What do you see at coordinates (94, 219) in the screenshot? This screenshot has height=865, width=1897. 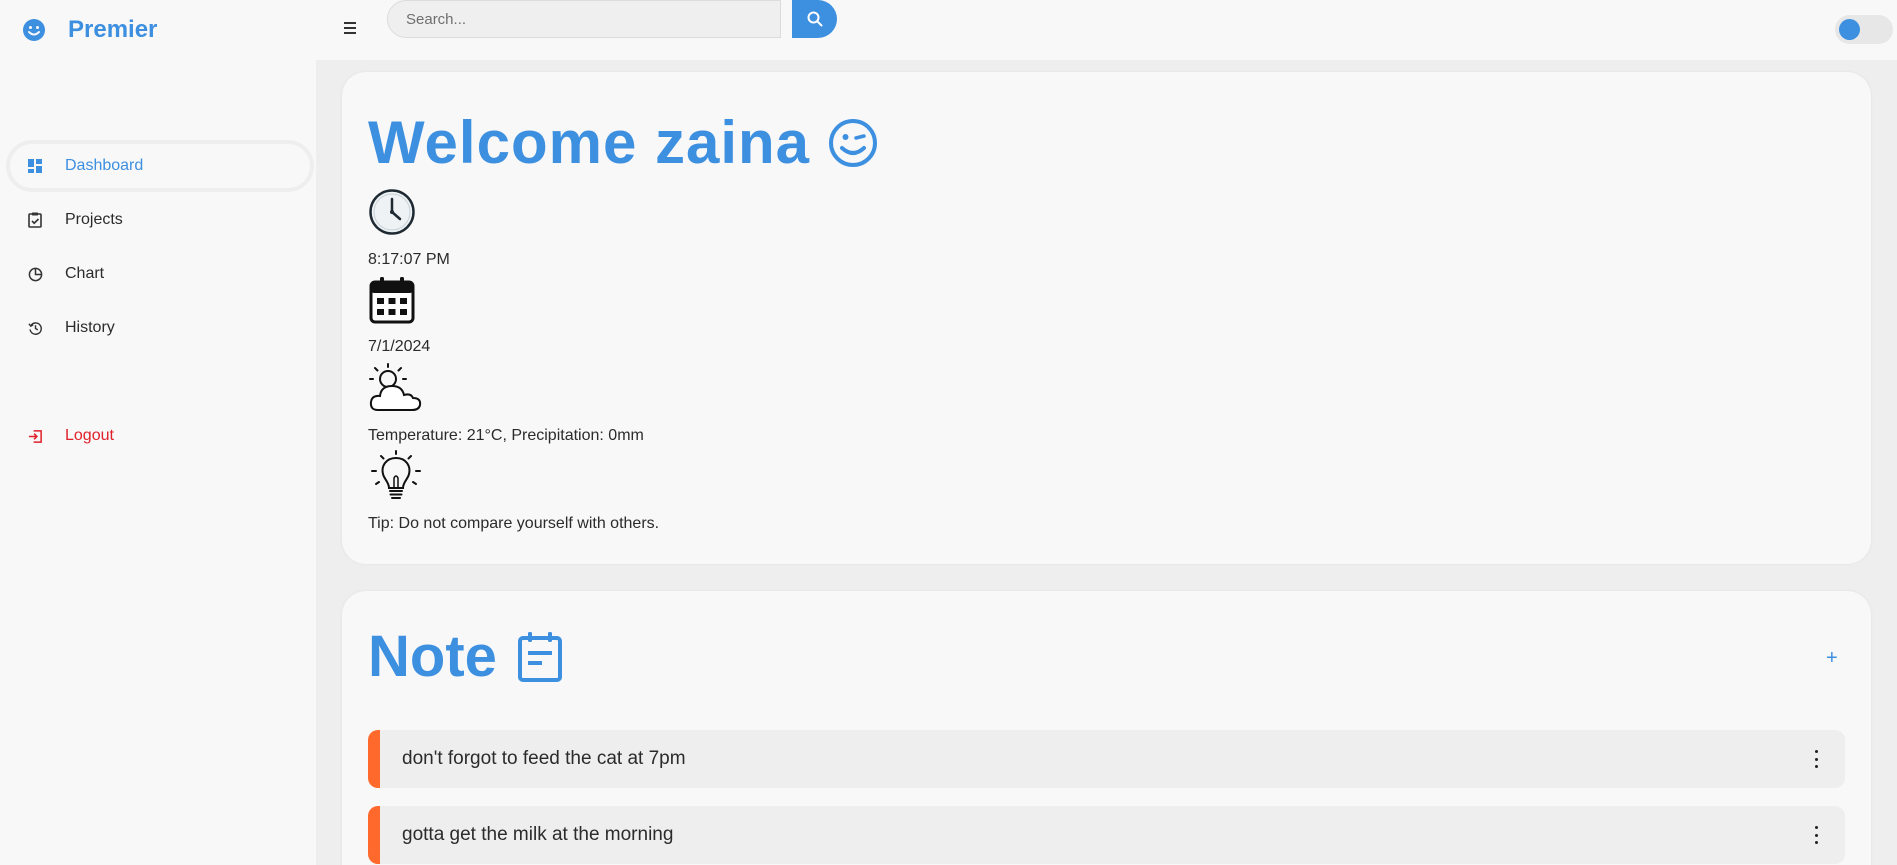 I see `sidebar-item-label: Projects` at bounding box center [94, 219].